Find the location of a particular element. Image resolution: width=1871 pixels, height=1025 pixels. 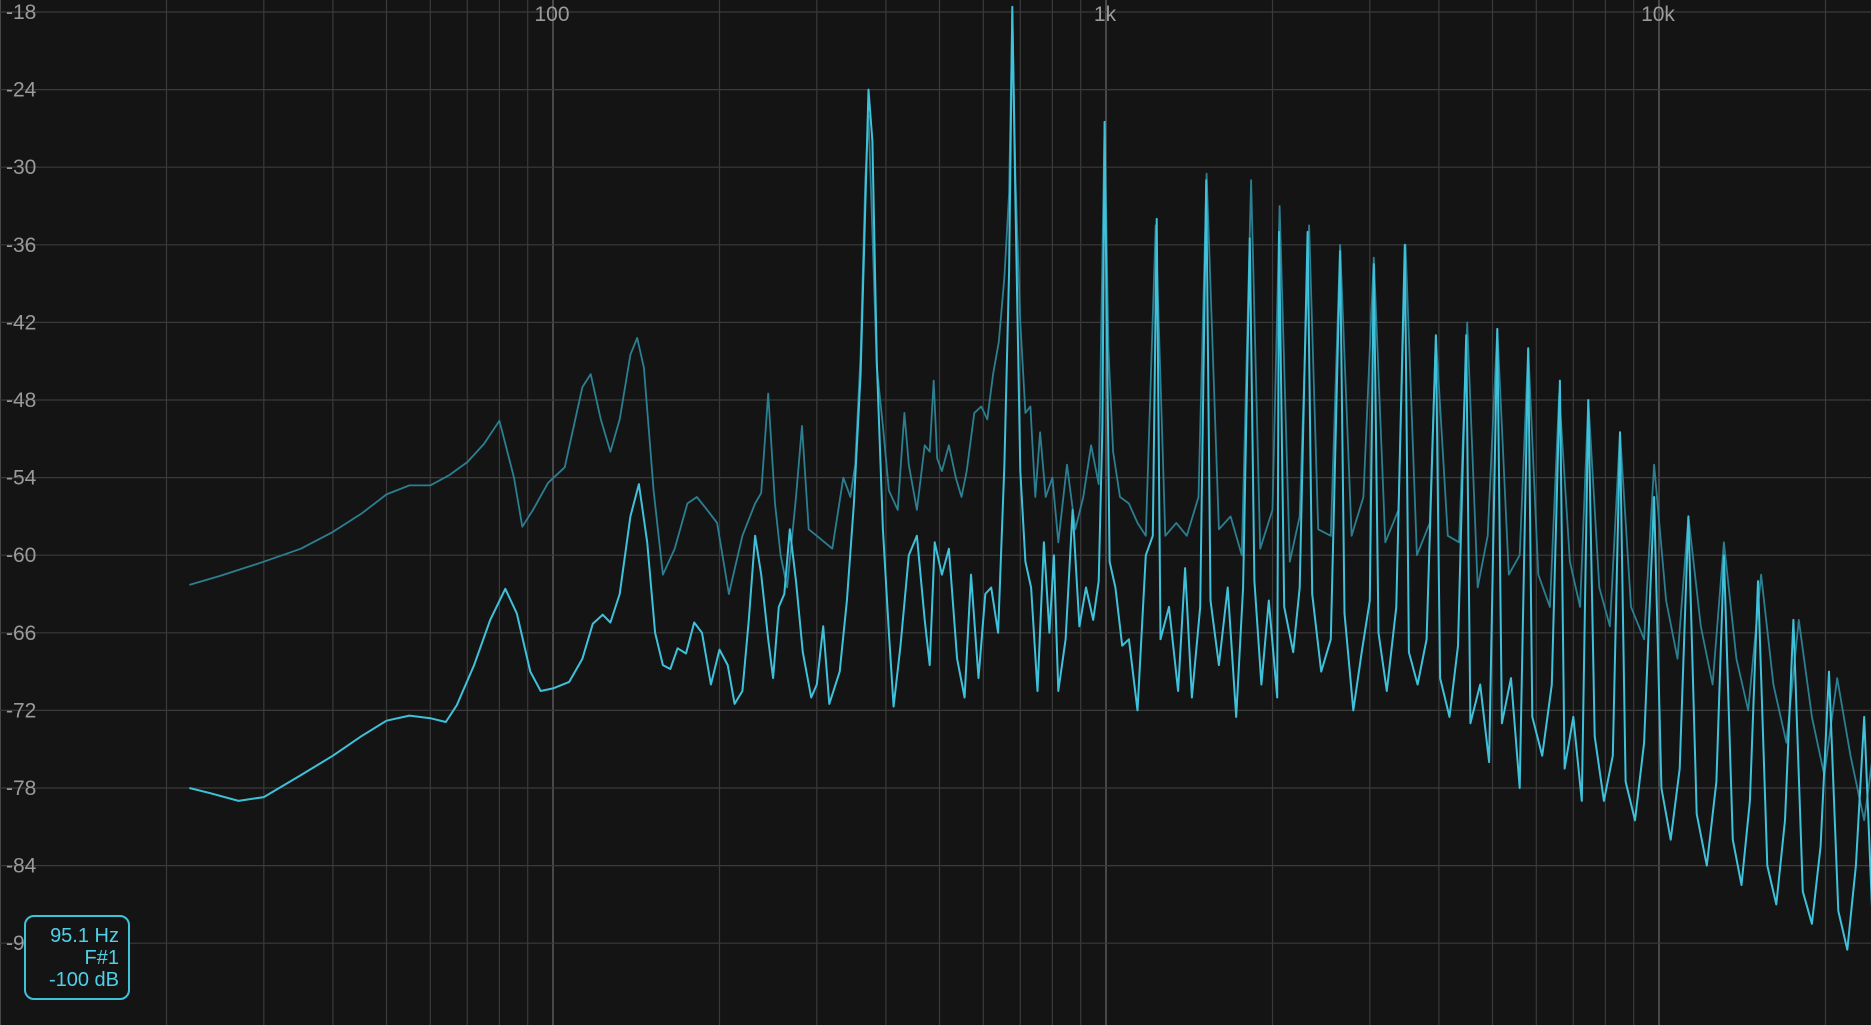

y-tick-label: -72 is located at coordinates (21, 710).